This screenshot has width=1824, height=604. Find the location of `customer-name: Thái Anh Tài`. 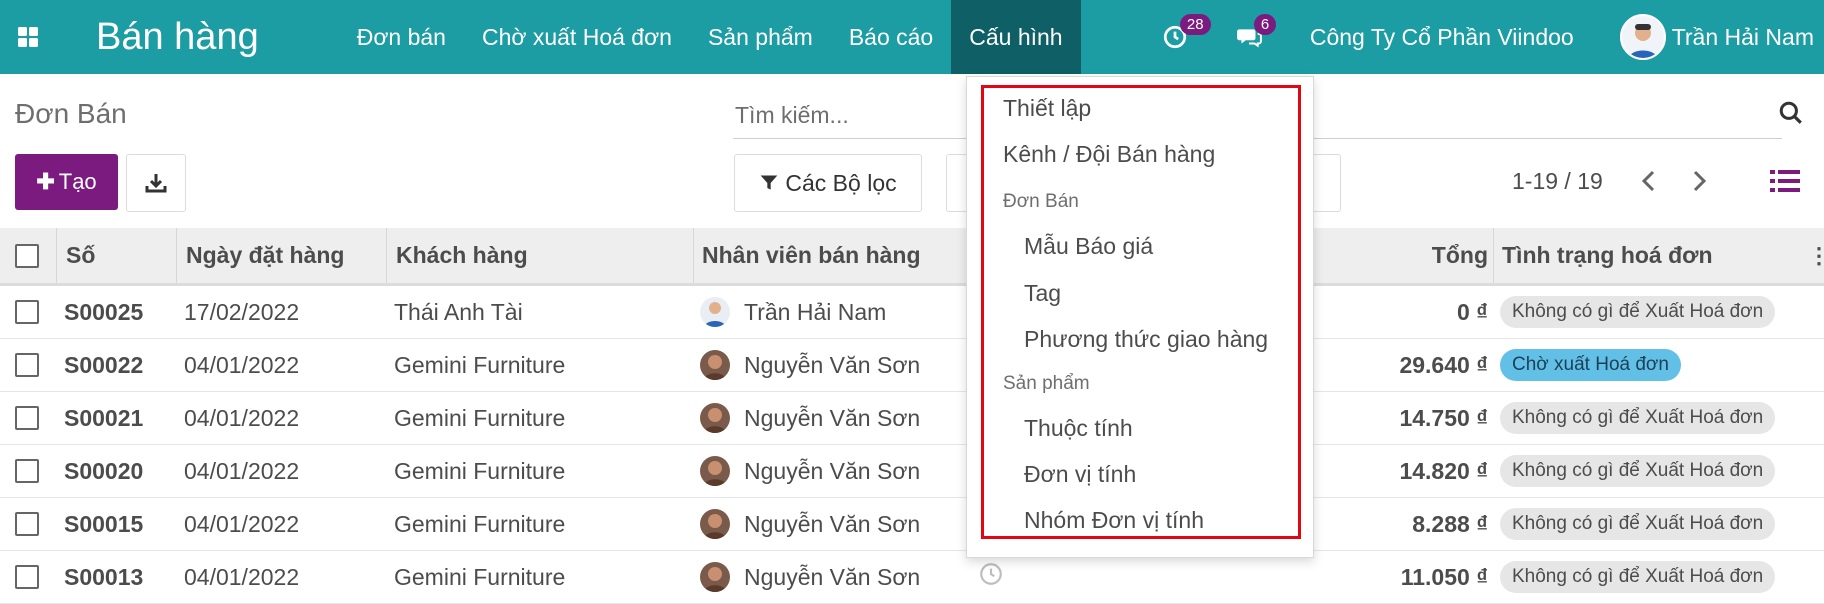

customer-name: Thái Anh Tài is located at coordinates (458, 311).